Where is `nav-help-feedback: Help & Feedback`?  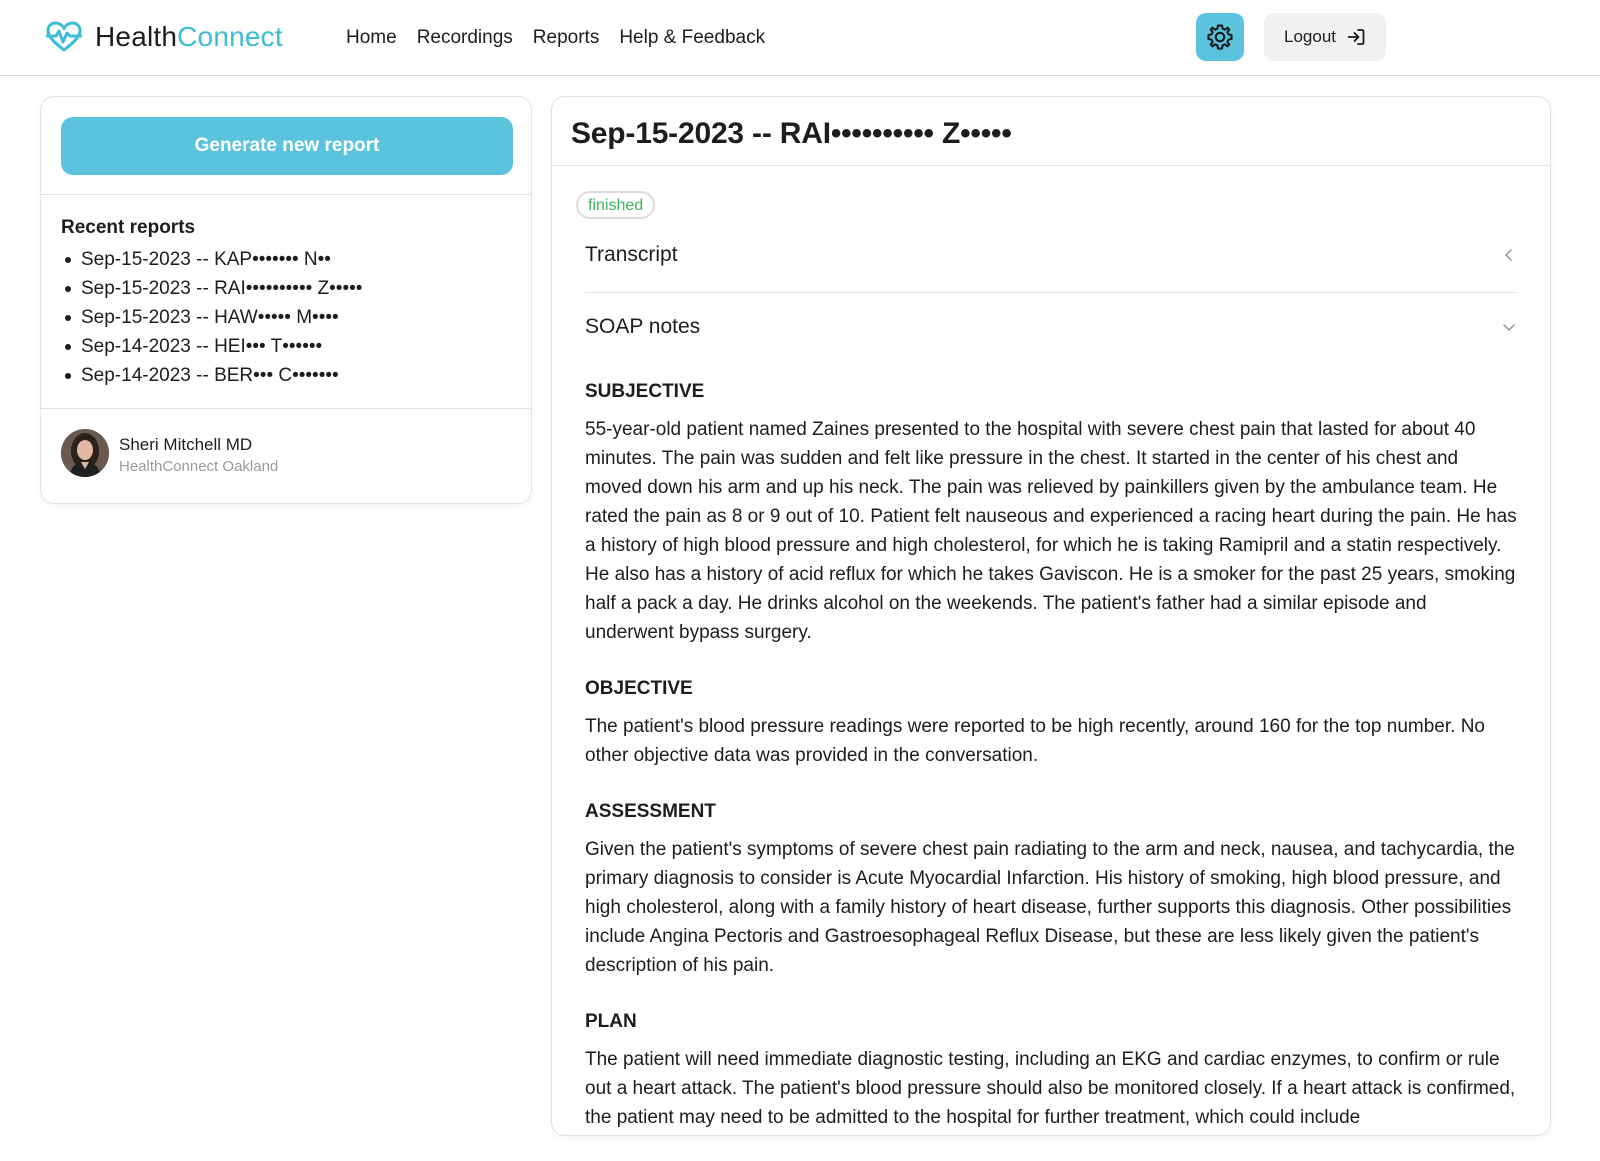
nav-help-feedback: Help & Feedback is located at coordinates (692, 38).